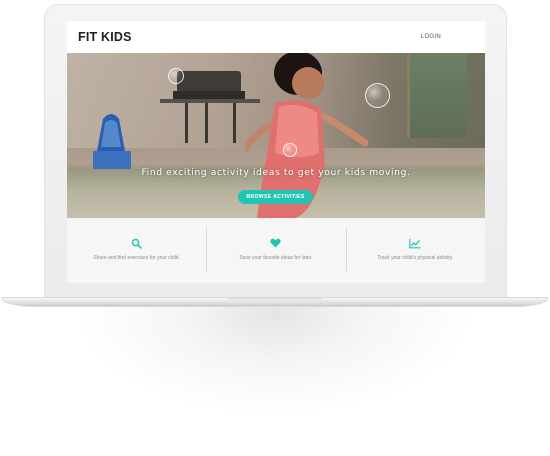  What do you see at coordinates (415, 250) in the screenshot?
I see `feature-track: Track your child's physical activity.` at bounding box center [415, 250].